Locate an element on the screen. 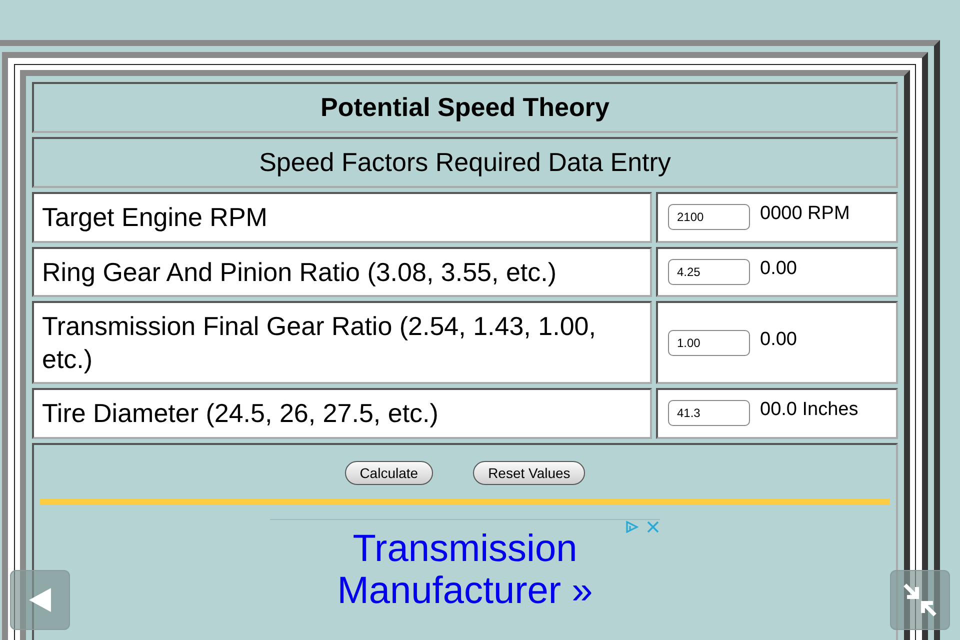  collapse-icon is located at coordinates (920, 600).